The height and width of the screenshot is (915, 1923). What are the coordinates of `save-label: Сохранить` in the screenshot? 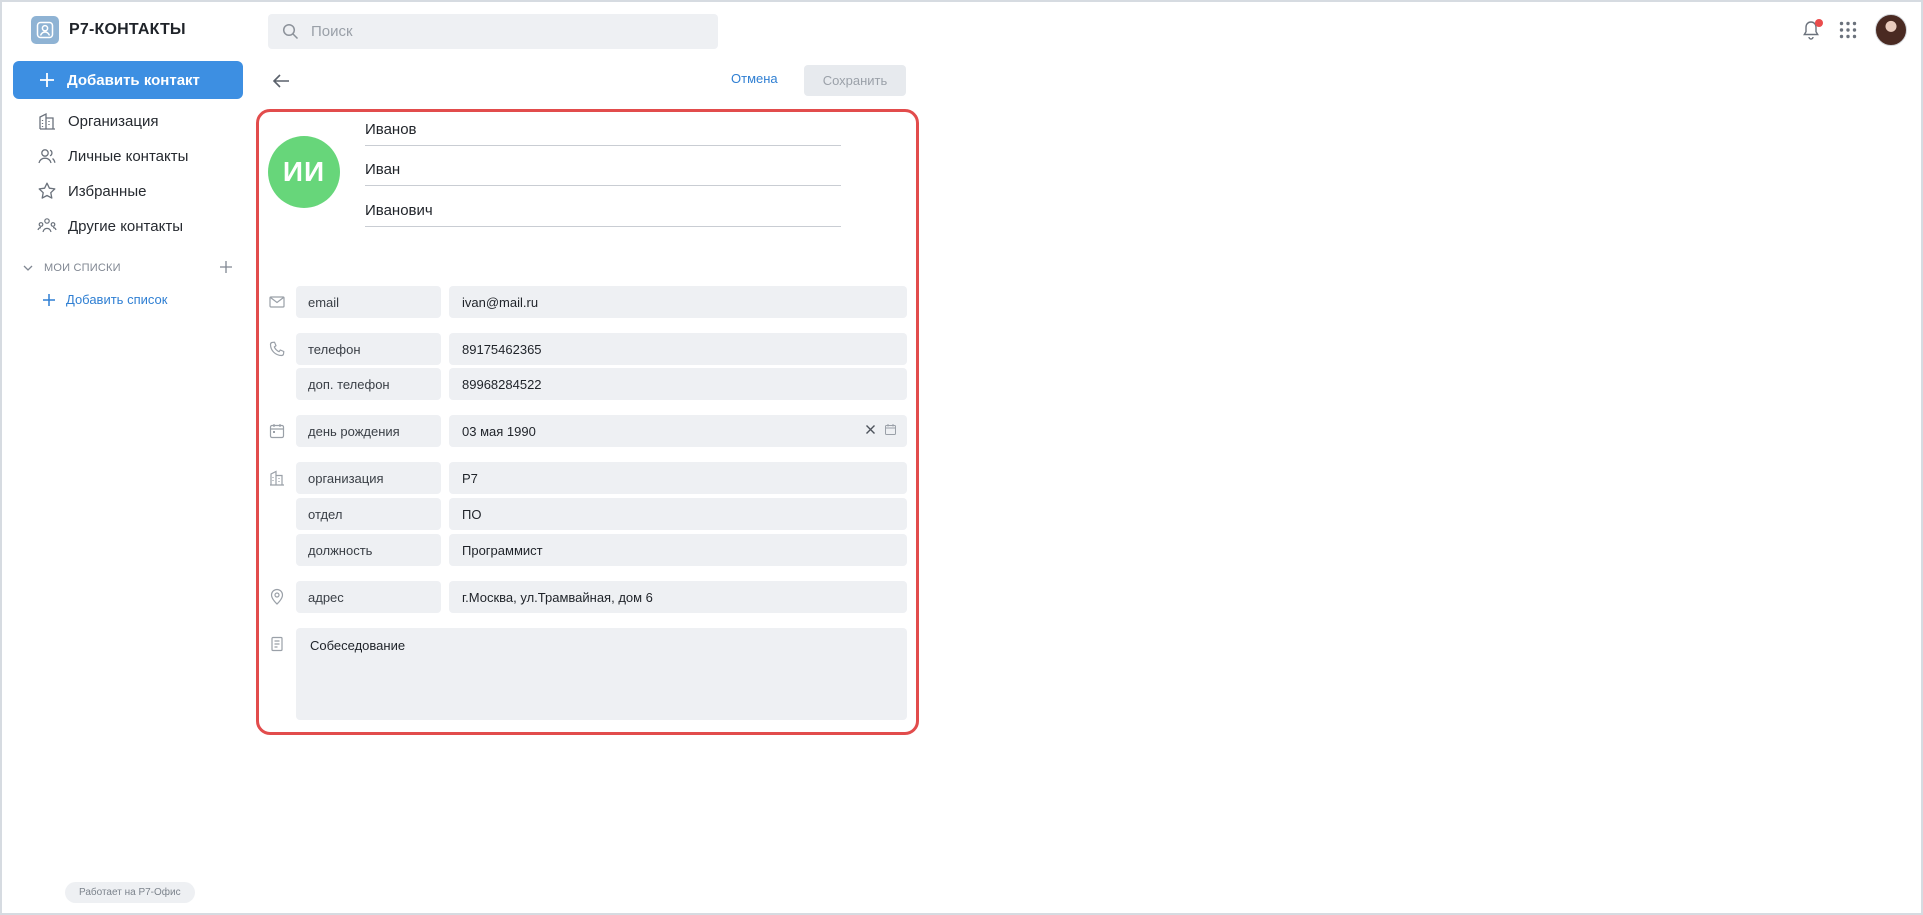 It's located at (855, 80).